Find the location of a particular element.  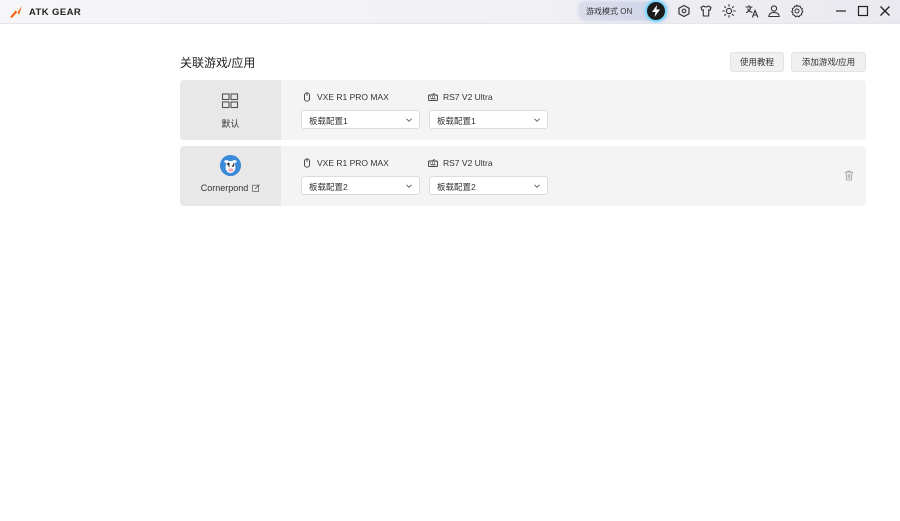

title-bar: ATK GEAR 游戏模式 ON is located at coordinates (450, 12).